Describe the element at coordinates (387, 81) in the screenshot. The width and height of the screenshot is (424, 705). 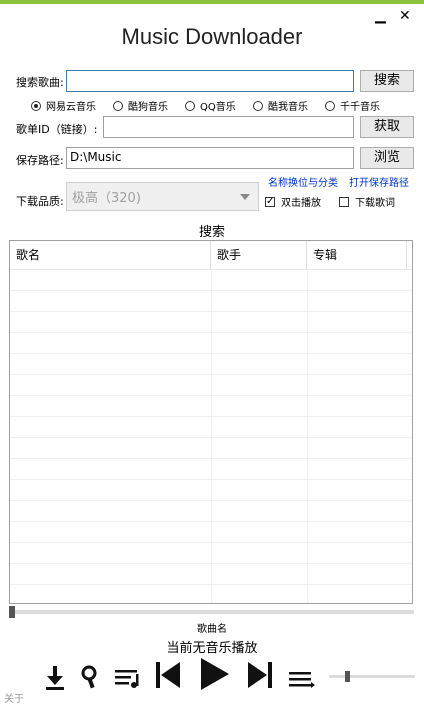
I see `search-button: 搜索` at that location.